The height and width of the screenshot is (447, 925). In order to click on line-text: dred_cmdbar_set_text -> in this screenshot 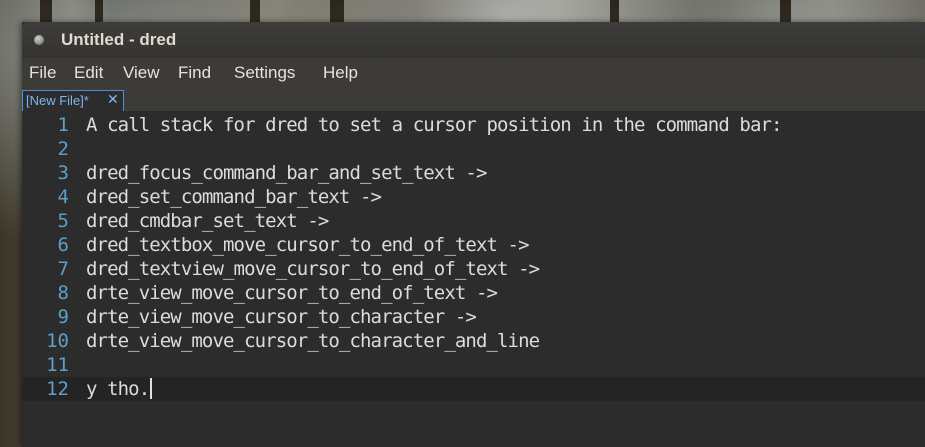, I will do `click(207, 221)`.